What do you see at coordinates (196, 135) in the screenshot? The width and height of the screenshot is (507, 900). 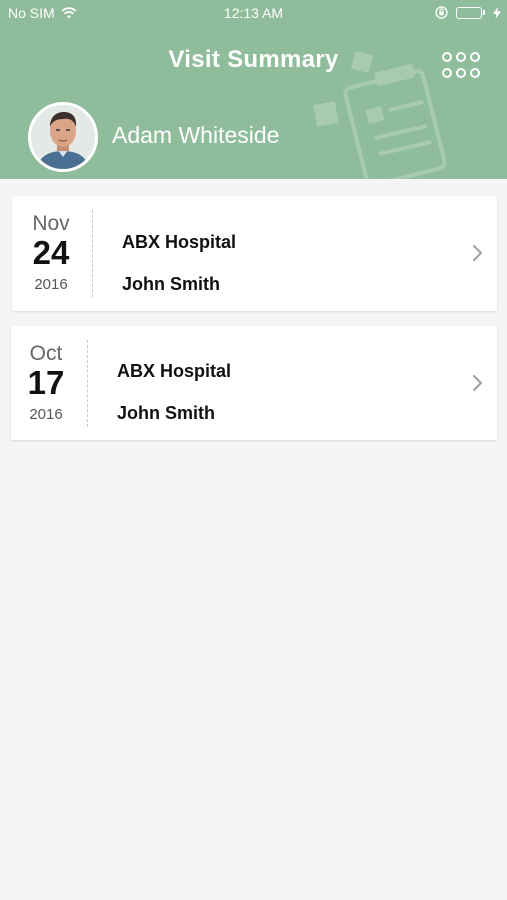 I see `user-name: Adam Whiteside` at bounding box center [196, 135].